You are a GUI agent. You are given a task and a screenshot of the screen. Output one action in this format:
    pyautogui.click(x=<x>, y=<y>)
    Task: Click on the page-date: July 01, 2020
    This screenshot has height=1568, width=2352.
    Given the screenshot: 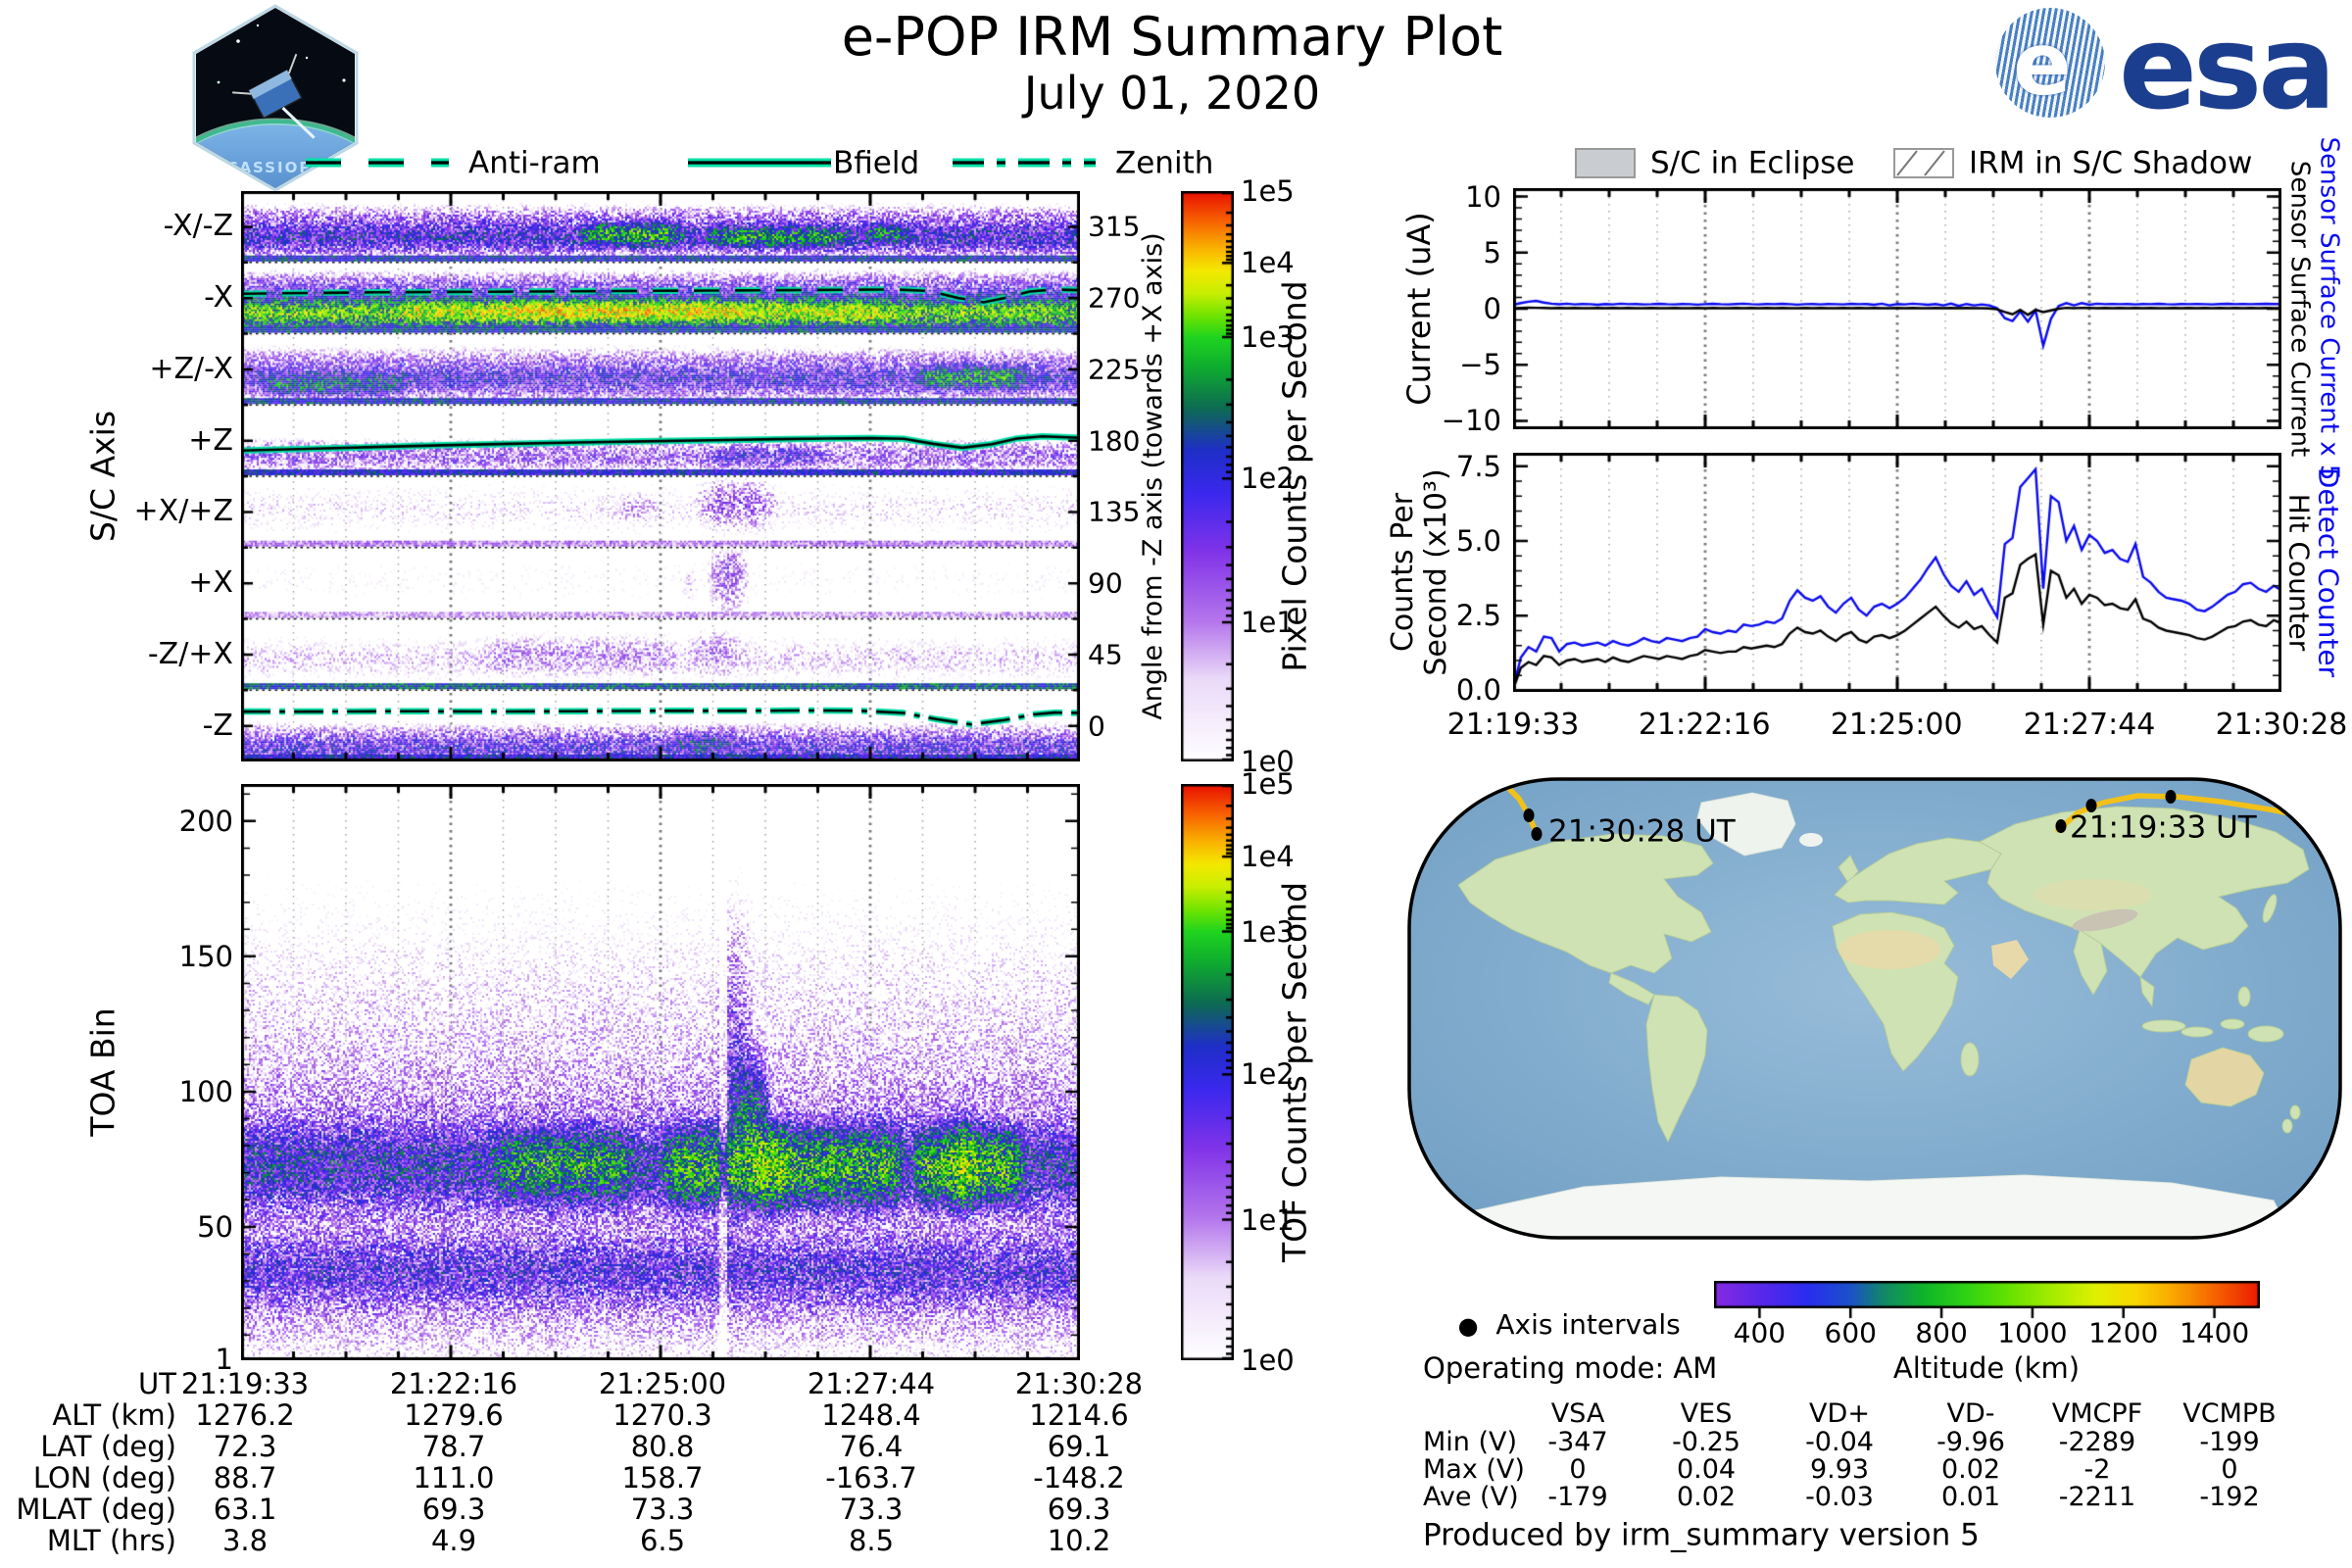 What is the action you would take?
    pyautogui.click(x=1172, y=93)
    